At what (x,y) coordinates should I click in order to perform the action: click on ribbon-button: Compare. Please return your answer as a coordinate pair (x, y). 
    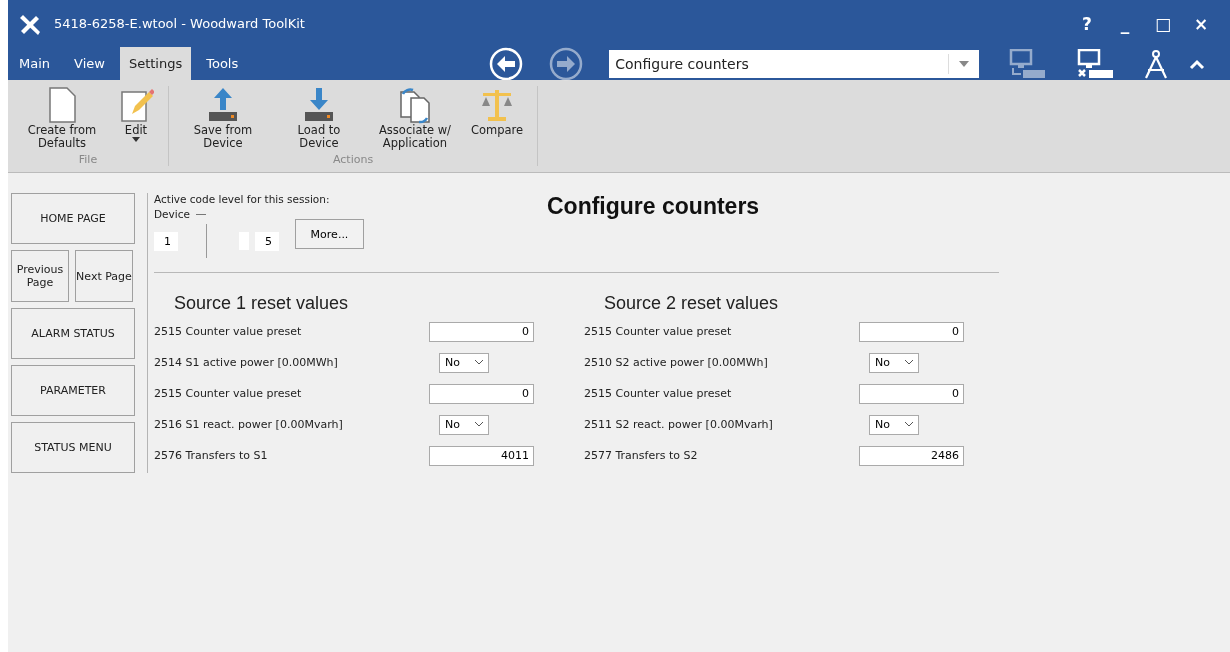
    Looking at the image, I should click on (497, 119).